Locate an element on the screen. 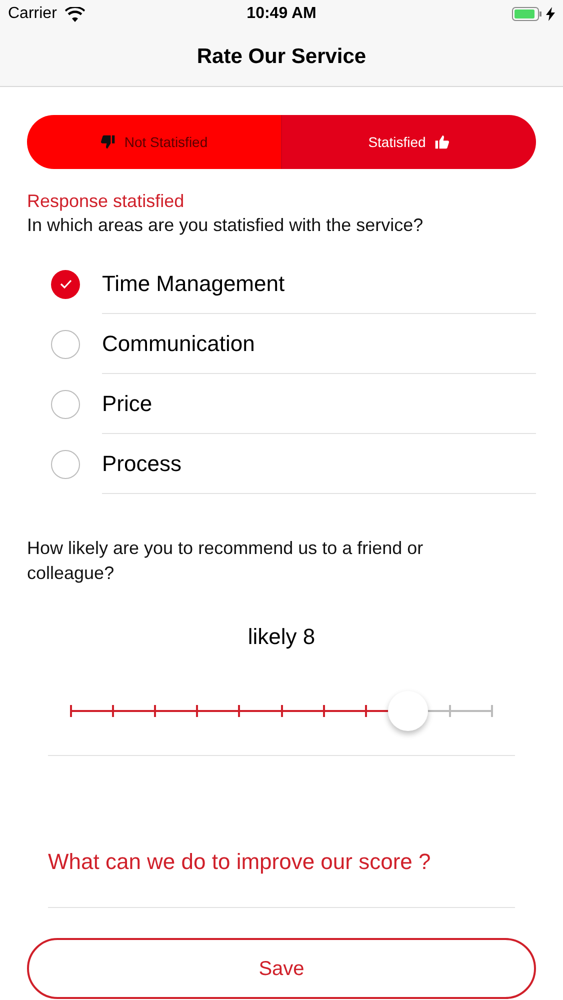 The image size is (563, 1000). improve-field: What can we do to improve our score ? is located at coordinates (281, 862).